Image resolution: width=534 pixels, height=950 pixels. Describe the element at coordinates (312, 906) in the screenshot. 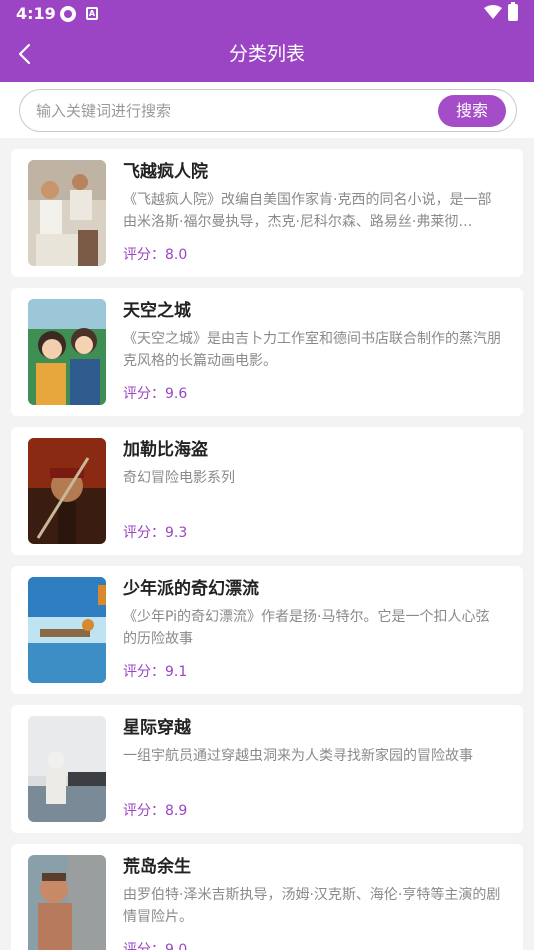

I see `movie-description: 由罗伯特·泽米吉斯执导，汤姆·汉克斯、海伦·亨特等主演的剧情冒险片。` at that location.